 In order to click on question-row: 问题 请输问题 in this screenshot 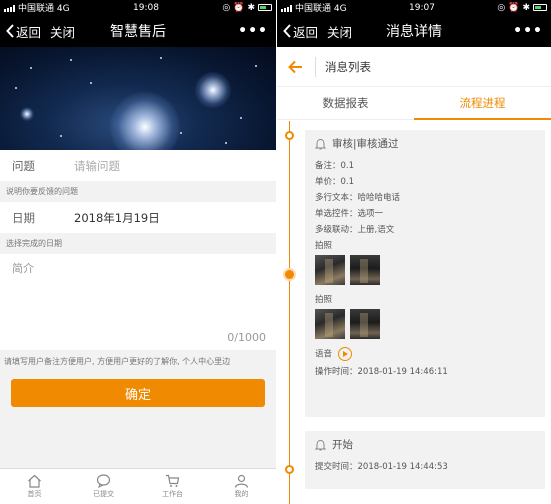, I will do `click(138, 165)`.